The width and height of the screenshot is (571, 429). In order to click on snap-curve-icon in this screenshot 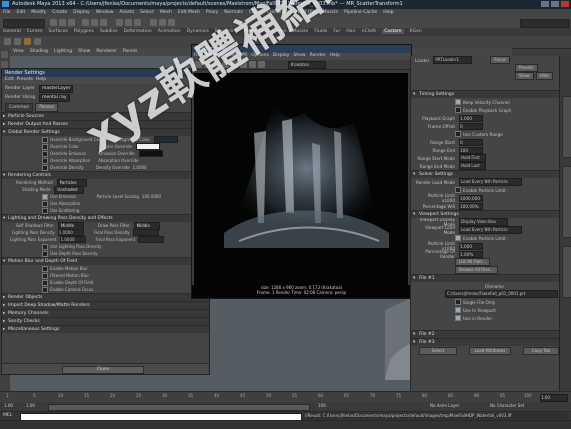, I will do `click(128, 22)`.